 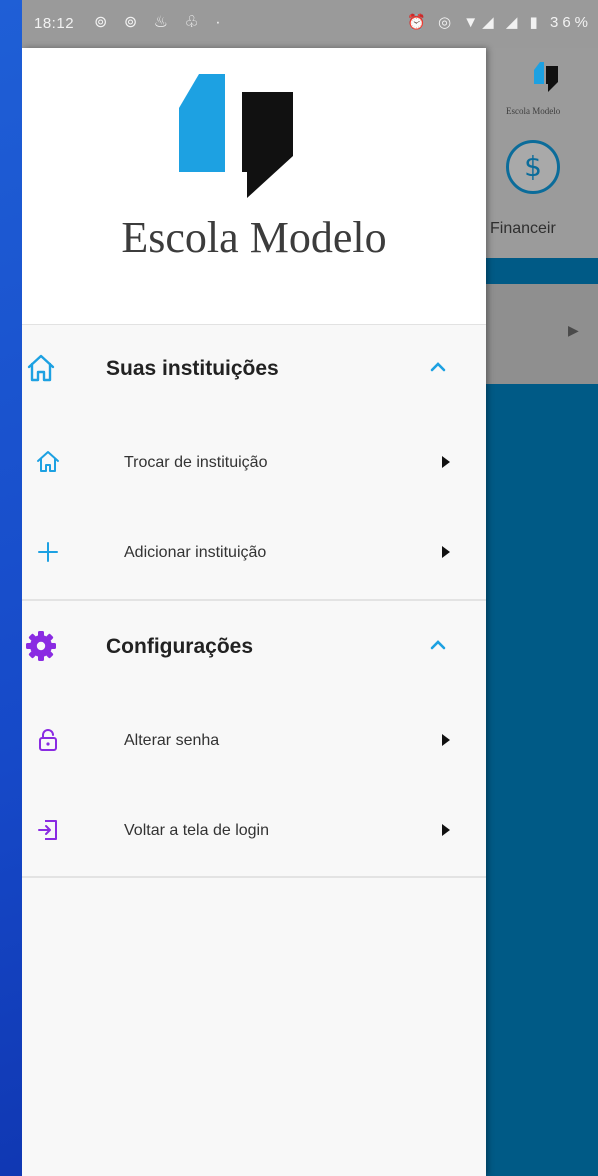 I want to click on gear-icon, so click(x=41, y=646).